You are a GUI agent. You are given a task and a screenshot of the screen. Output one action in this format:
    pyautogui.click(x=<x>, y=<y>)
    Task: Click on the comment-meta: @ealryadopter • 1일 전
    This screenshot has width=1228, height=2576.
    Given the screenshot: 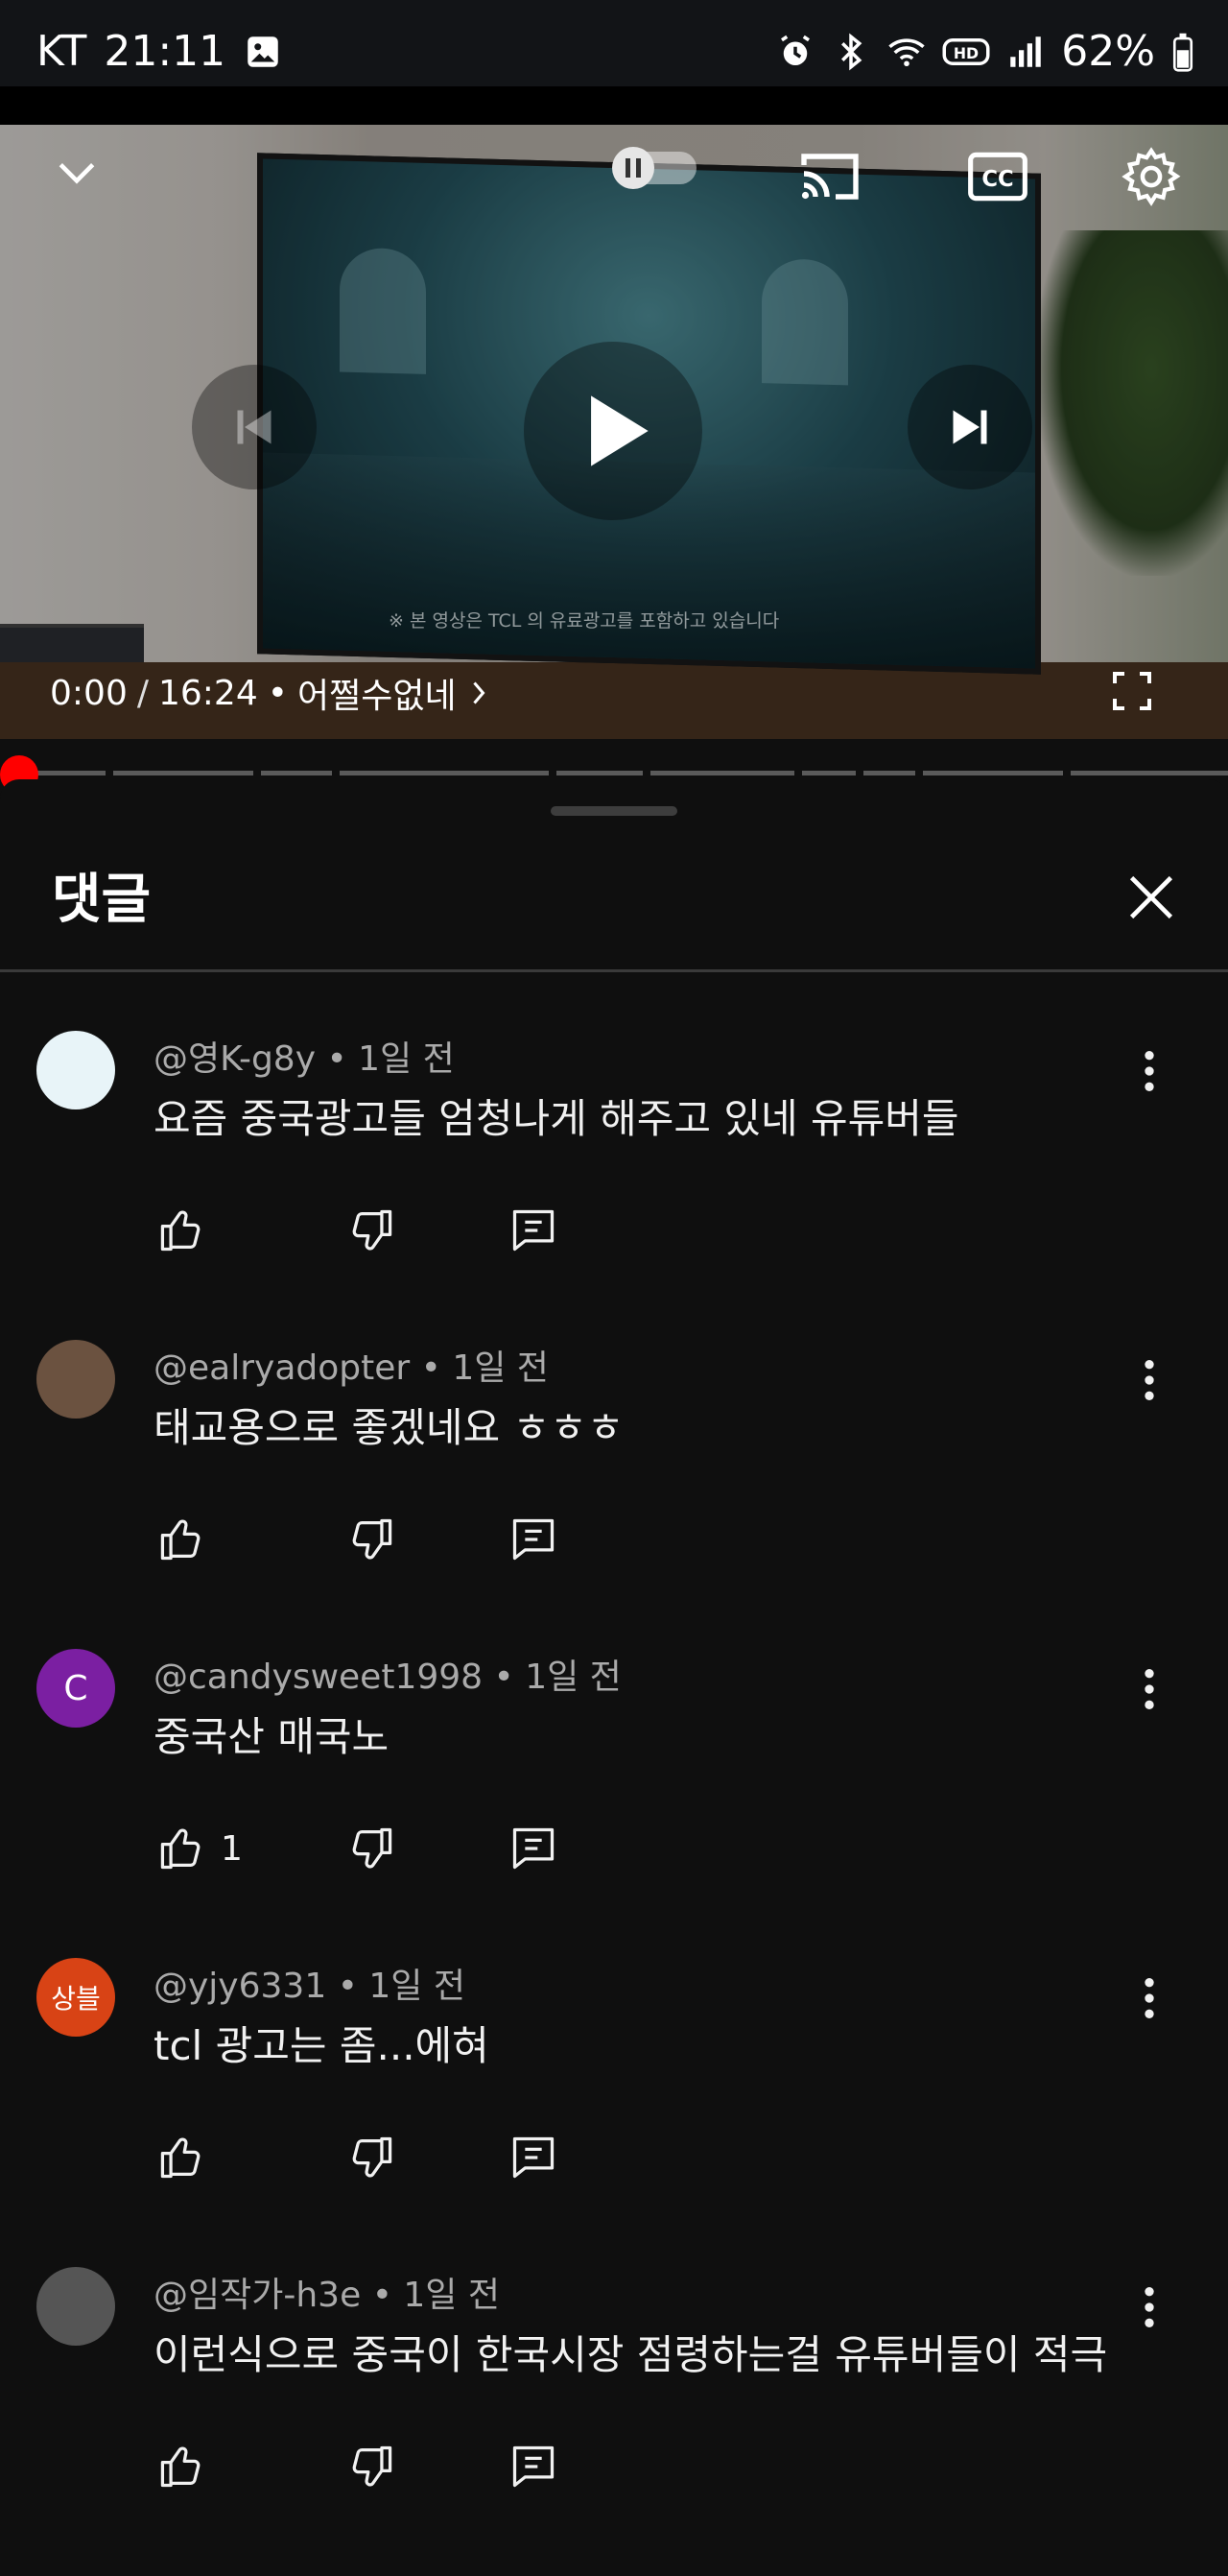 What is the action you would take?
    pyautogui.click(x=351, y=1365)
    